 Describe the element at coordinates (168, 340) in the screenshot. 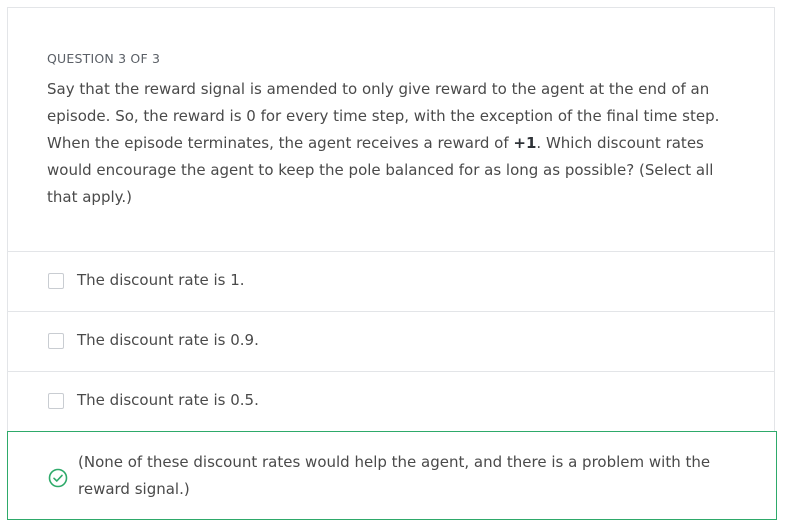

I see `answer-option-label: The discount rate is 0.9.` at that location.